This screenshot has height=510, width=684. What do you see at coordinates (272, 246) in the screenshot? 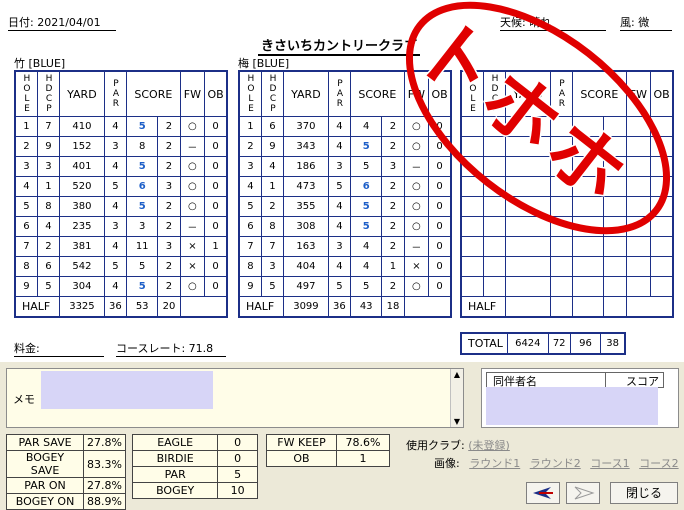
I see `hole-hdcp: 7` at bounding box center [272, 246].